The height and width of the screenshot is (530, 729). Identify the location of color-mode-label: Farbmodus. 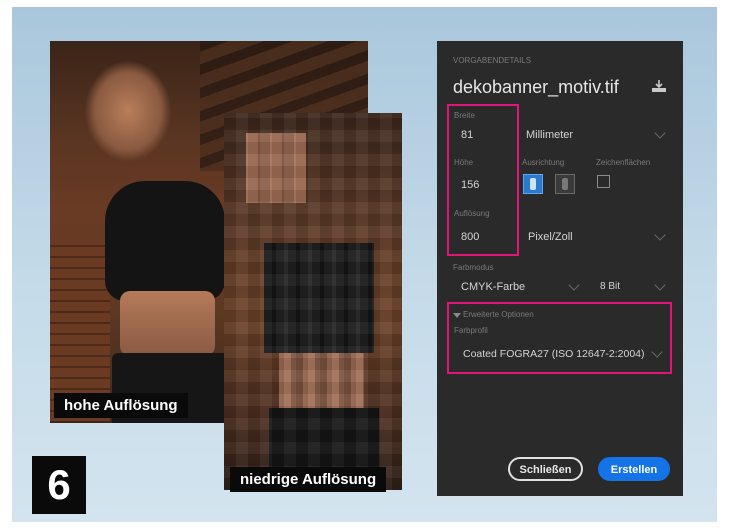
(473, 267).